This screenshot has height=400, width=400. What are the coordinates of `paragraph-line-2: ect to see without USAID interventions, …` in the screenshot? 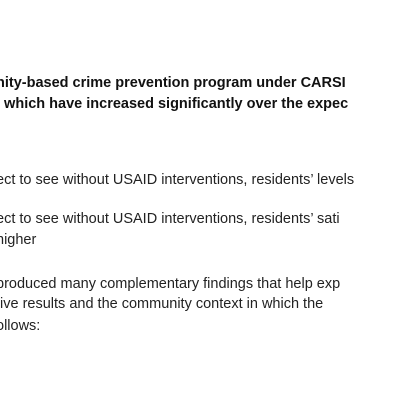 It's located at (170, 219).